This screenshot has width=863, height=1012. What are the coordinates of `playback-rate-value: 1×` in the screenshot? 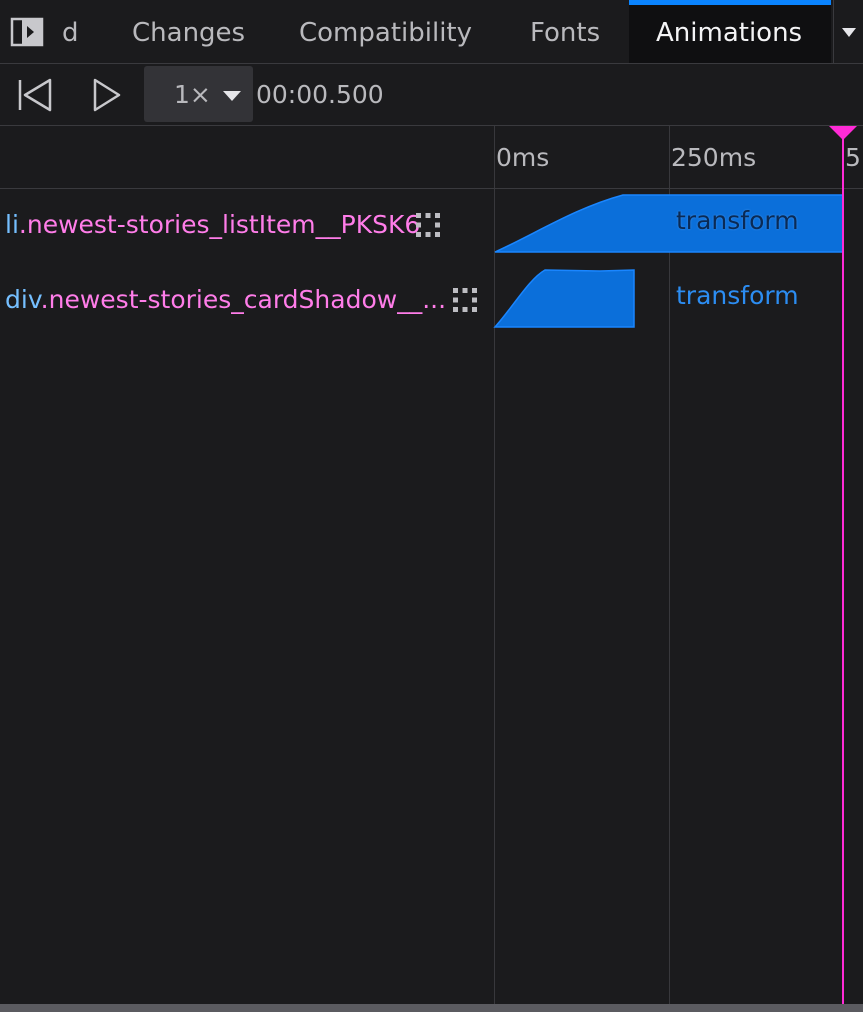 It's located at (192, 94).